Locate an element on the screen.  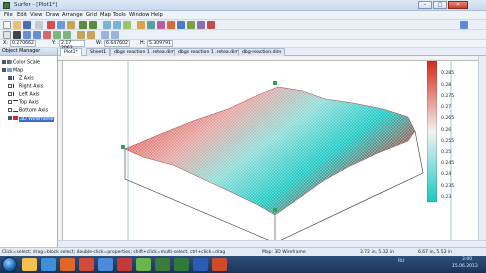
tab-grid-3: dbg-reaction.dim is located at coordinates (262, 52).